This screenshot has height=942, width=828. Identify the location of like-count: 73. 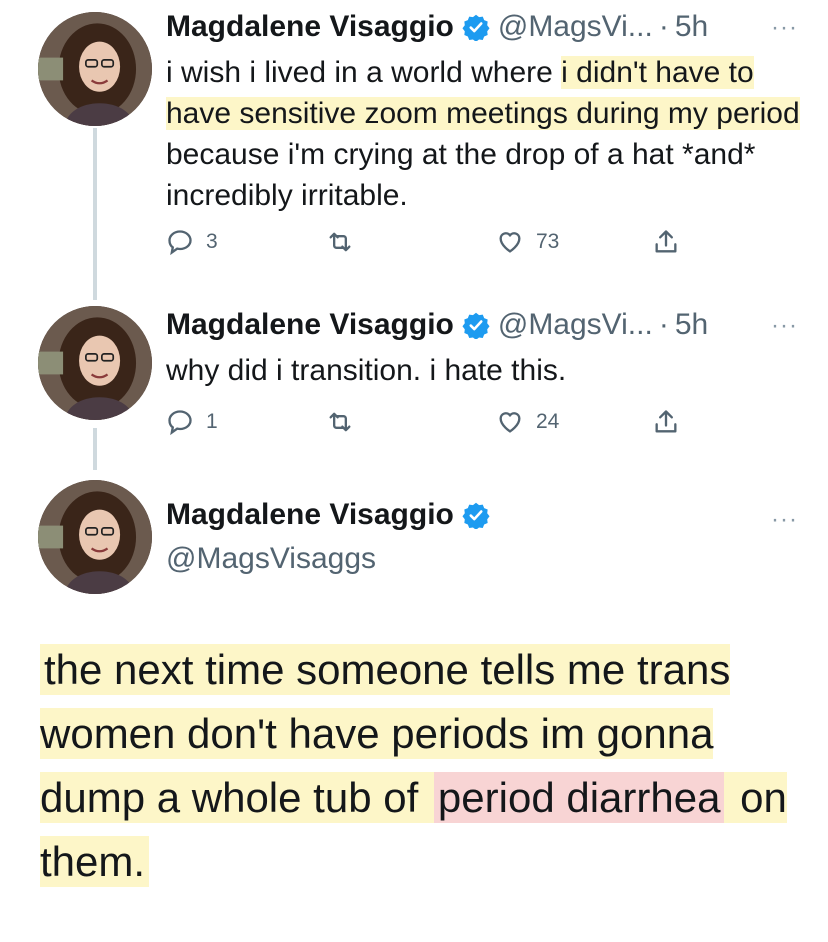
(548, 241).